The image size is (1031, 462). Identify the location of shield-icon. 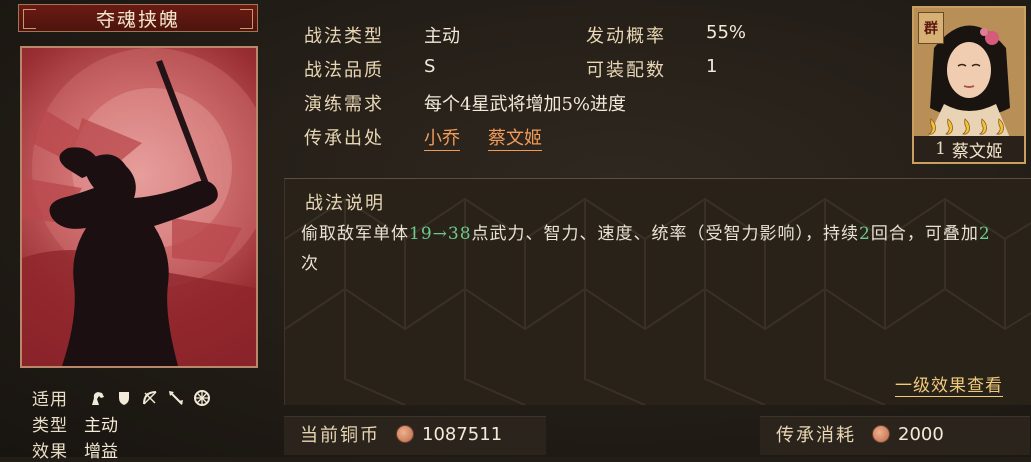
(124, 398).